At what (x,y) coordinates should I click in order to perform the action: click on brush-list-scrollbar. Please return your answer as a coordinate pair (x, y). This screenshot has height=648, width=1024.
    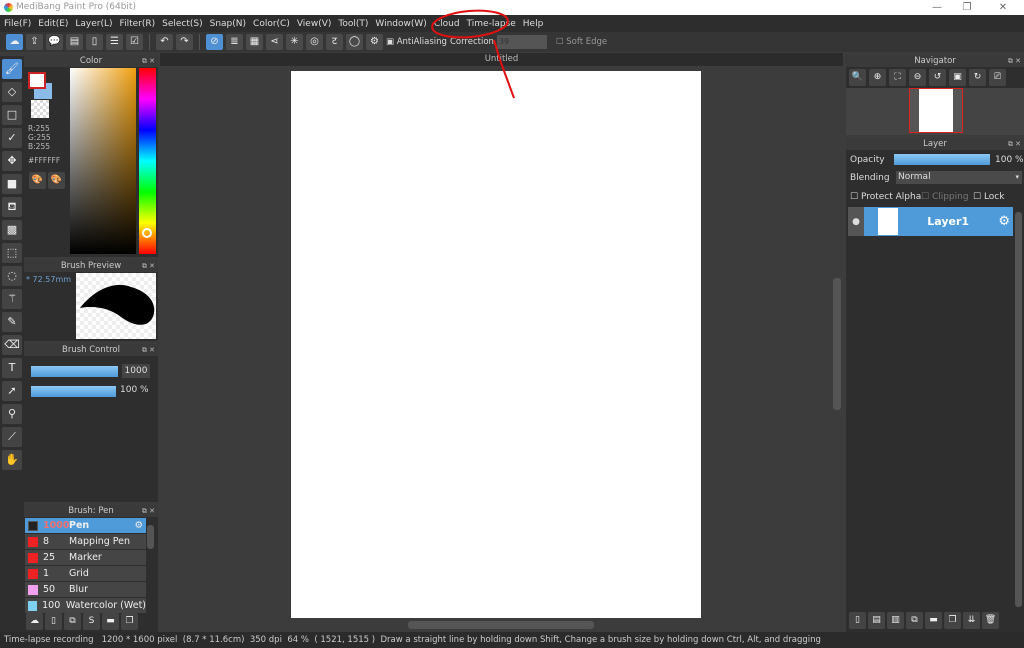
    Looking at the image, I should click on (150, 537).